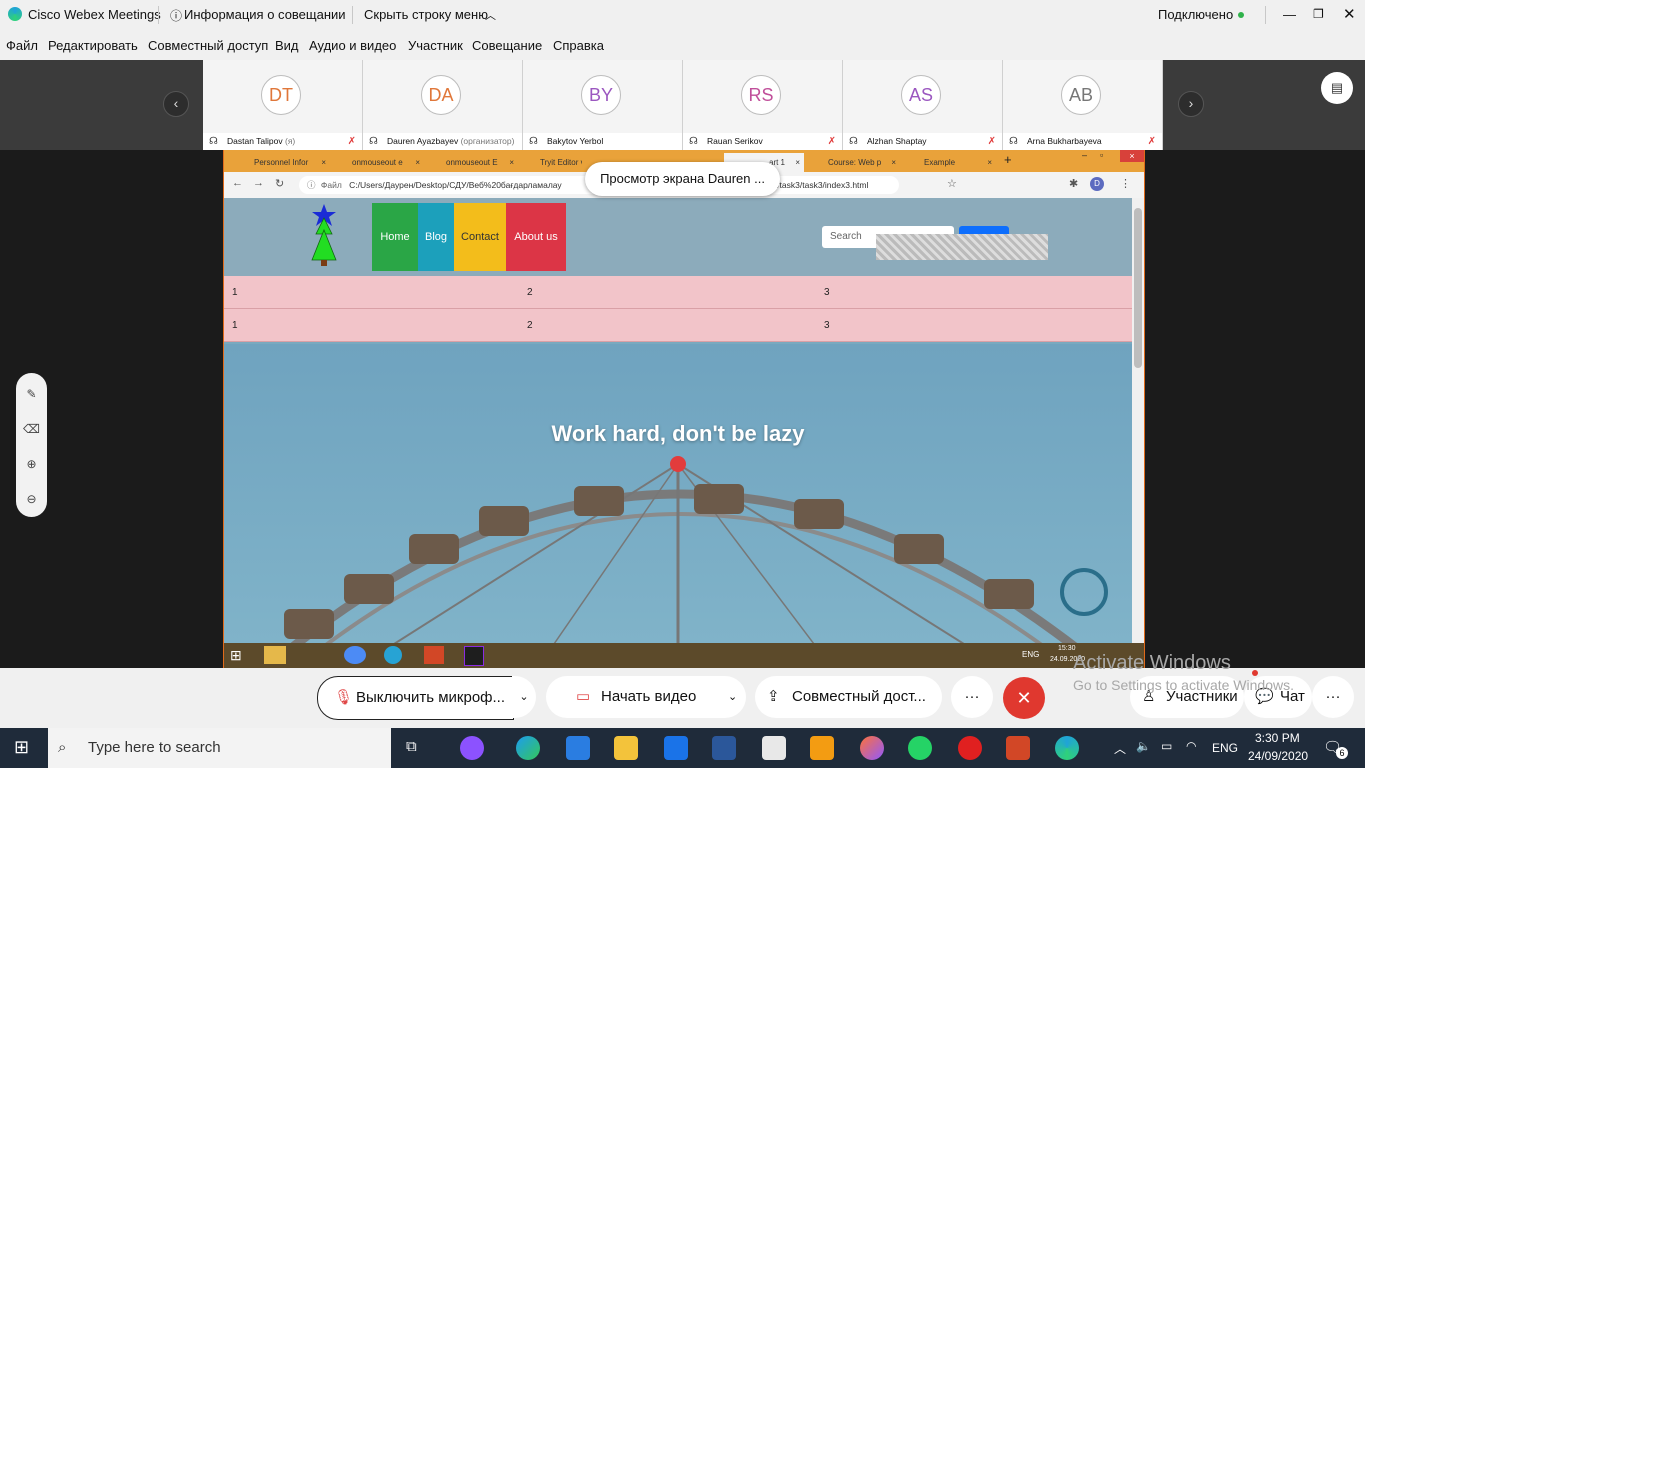  What do you see at coordinates (536, 237) in the screenshot?
I see `nav-about: About us` at bounding box center [536, 237].